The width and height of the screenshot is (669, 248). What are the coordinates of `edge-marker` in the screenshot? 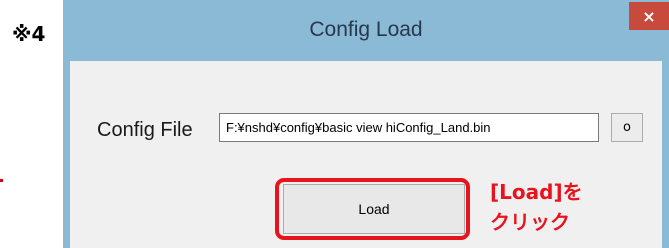 It's located at (1, 180).